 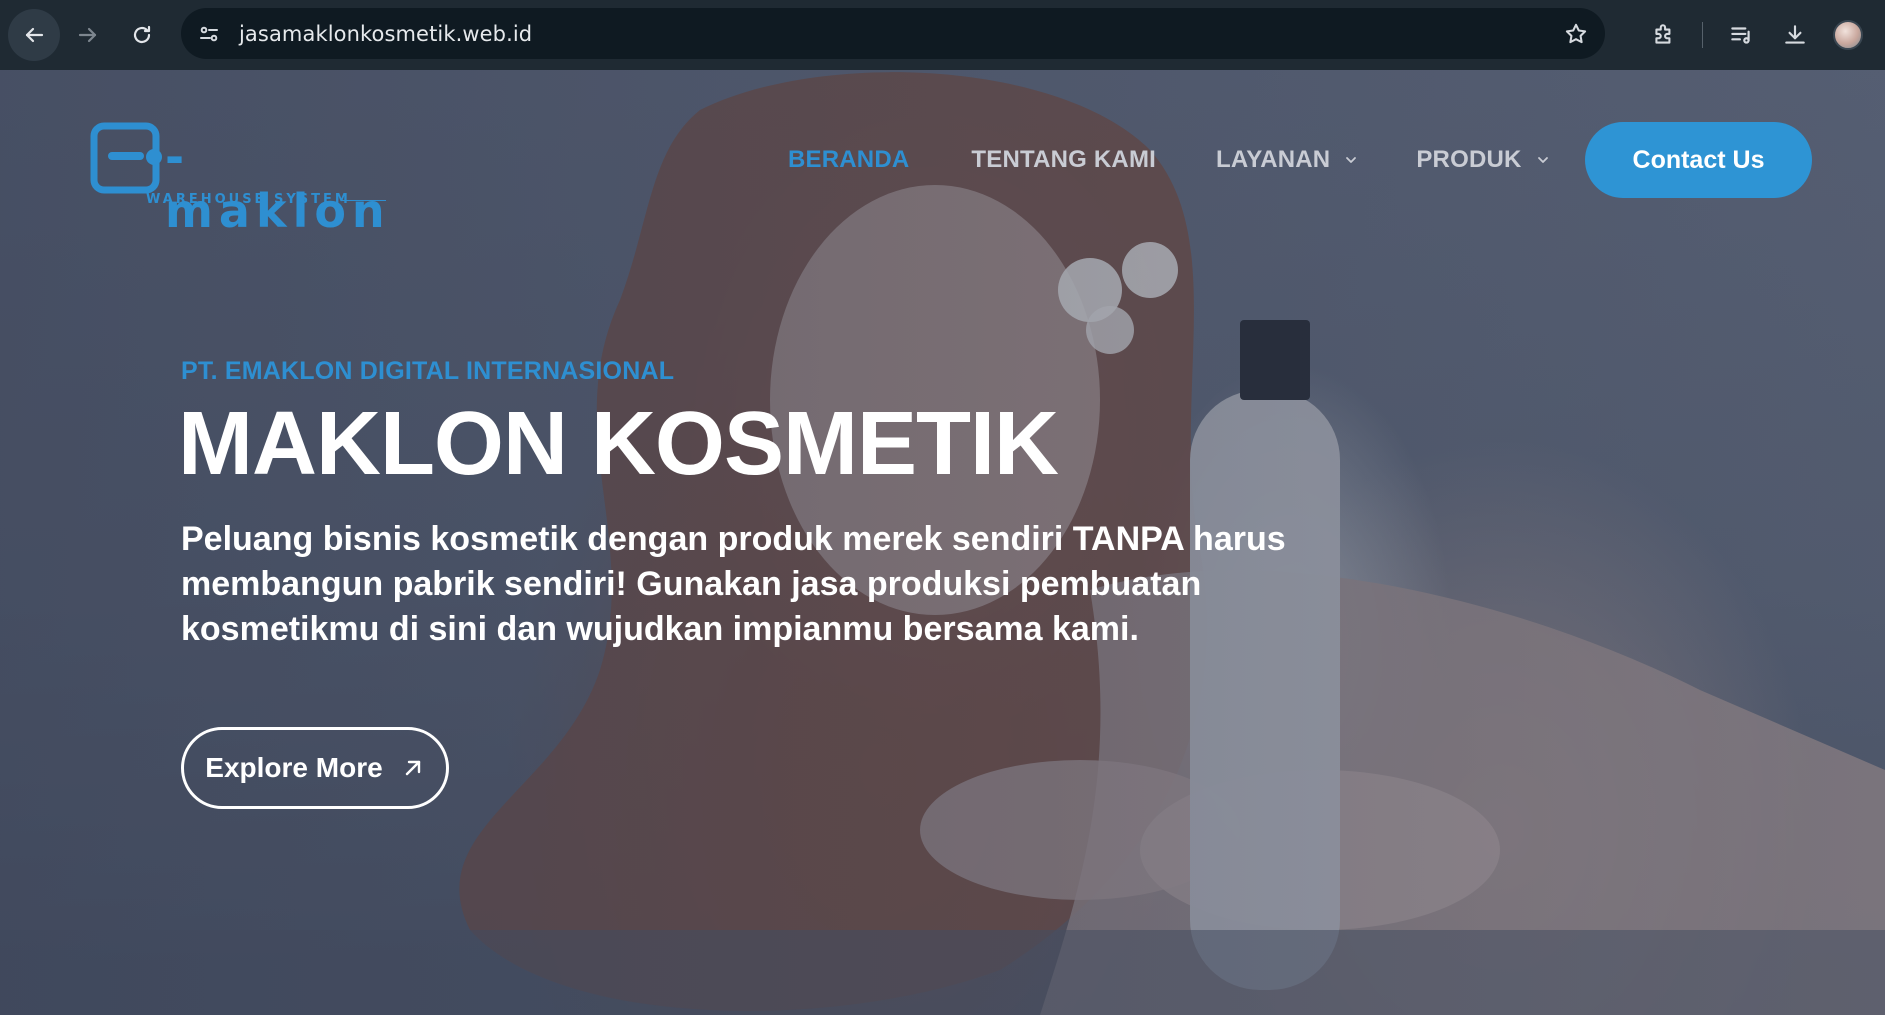 I want to click on explore-more-button: Explore More, so click(x=315, y=768).